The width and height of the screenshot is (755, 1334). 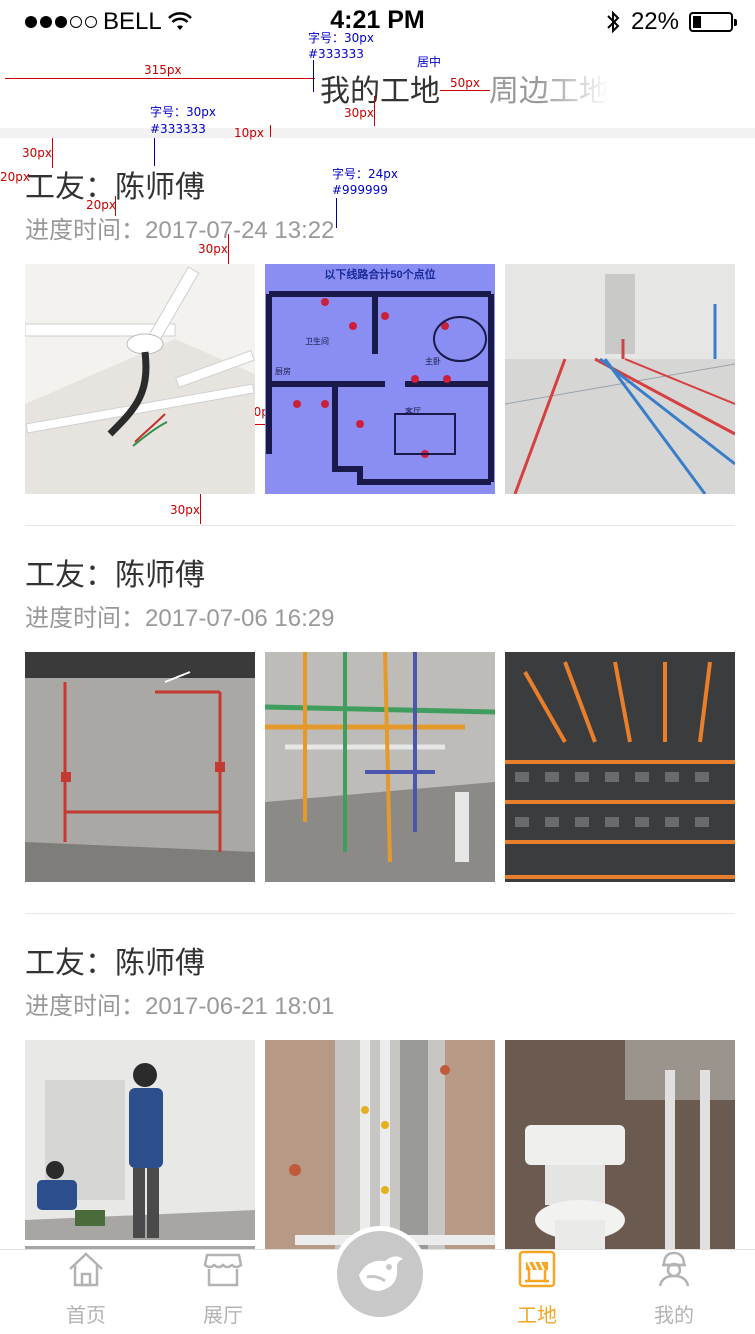 What do you see at coordinates (223, 1316) in the screenshot?
I see `tabbar-label: 展厅` at bounding box center [223, 1316].